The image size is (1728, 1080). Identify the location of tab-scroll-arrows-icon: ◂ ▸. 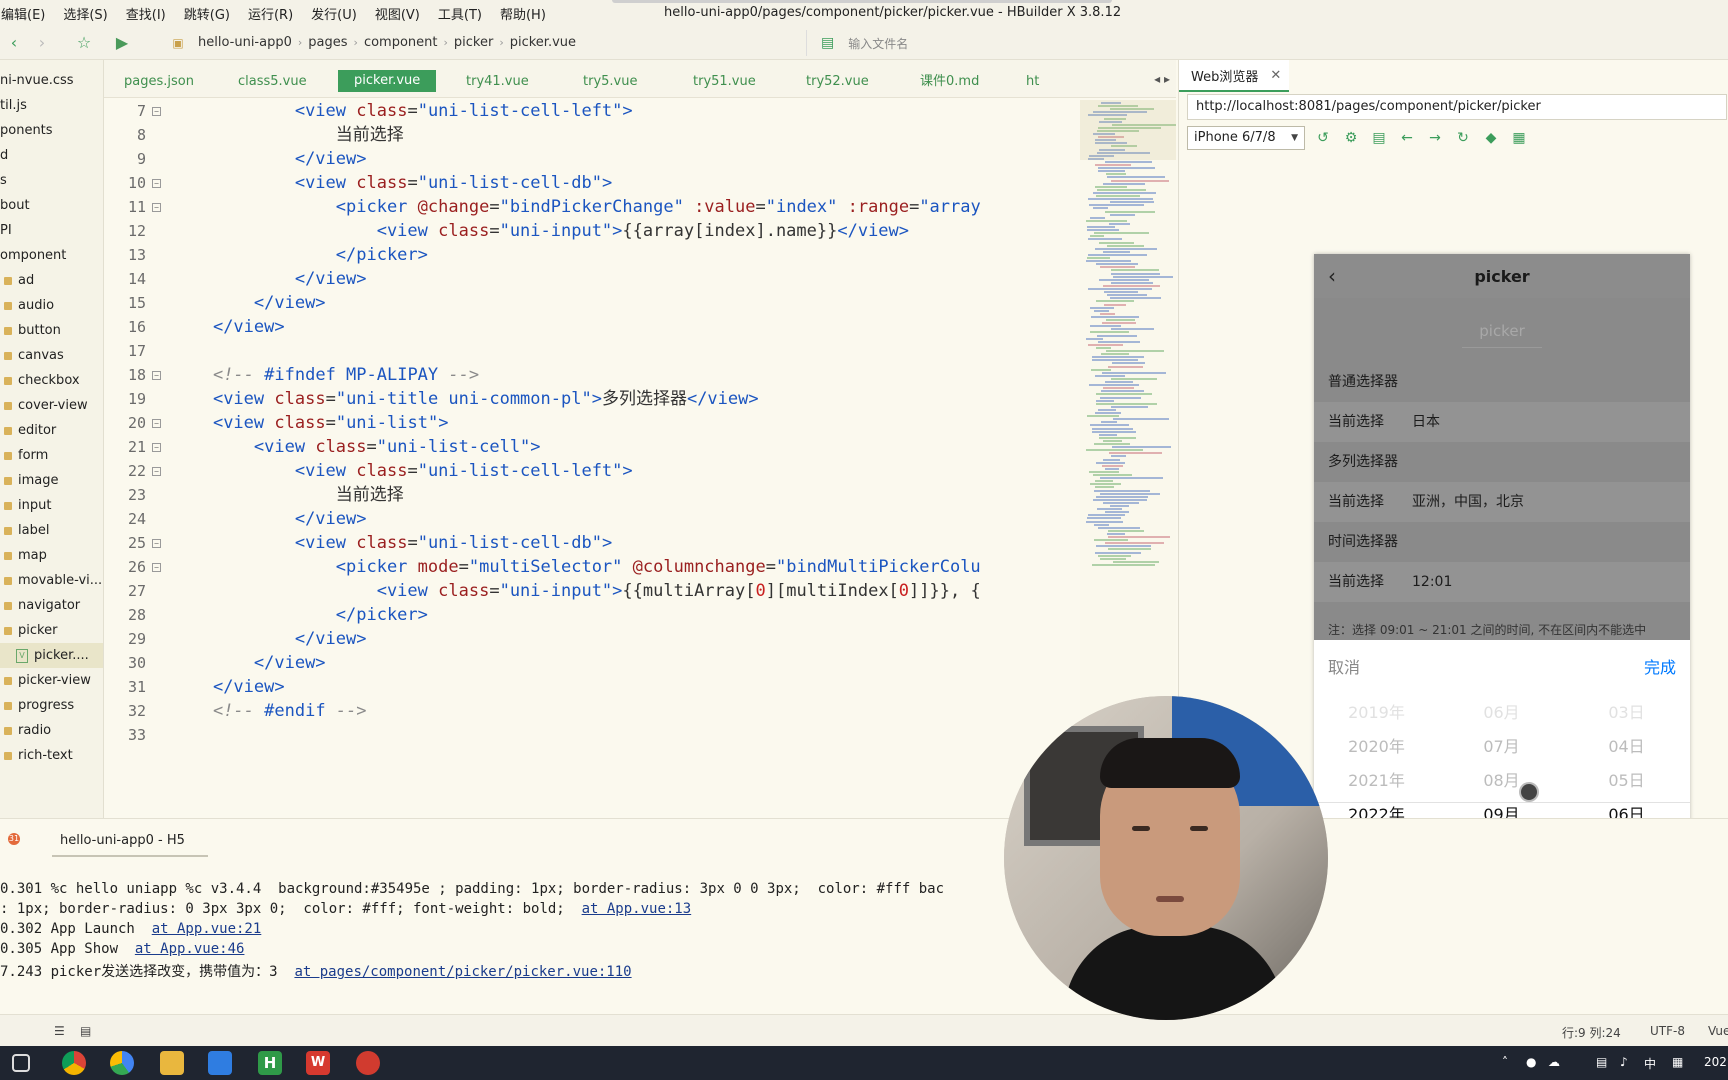
(1162, 79).